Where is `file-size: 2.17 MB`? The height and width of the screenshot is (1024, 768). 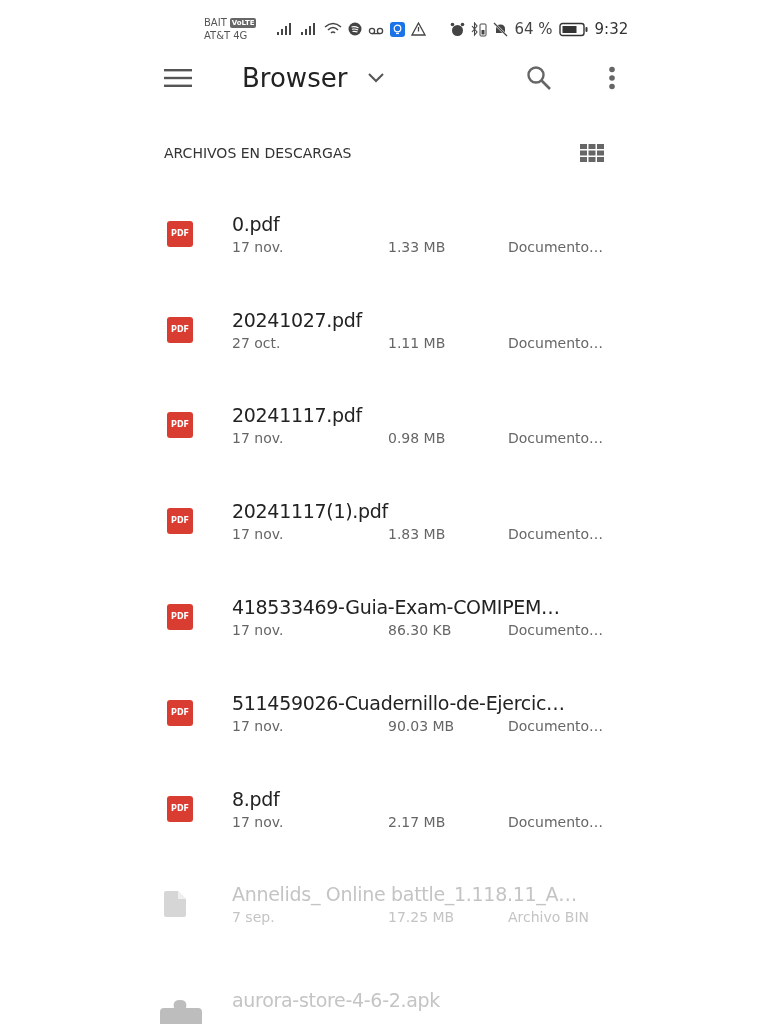
file-size: 2.17 MB is located at coordinates (417, 821).